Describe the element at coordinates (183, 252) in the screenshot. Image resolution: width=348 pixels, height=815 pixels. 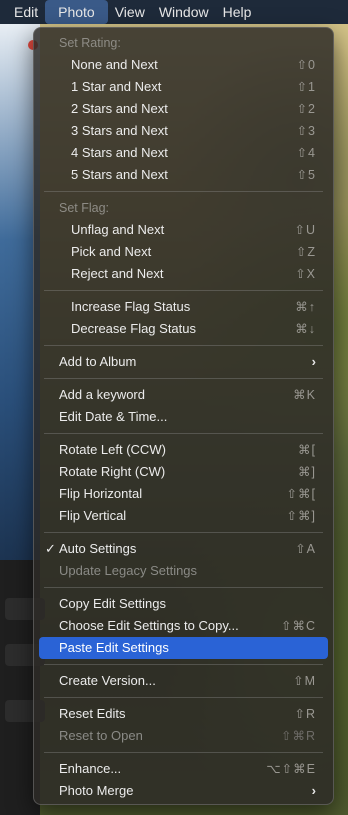
I see `menu-item-pick-and-next: Pick and Next ⇧Z` at that location.